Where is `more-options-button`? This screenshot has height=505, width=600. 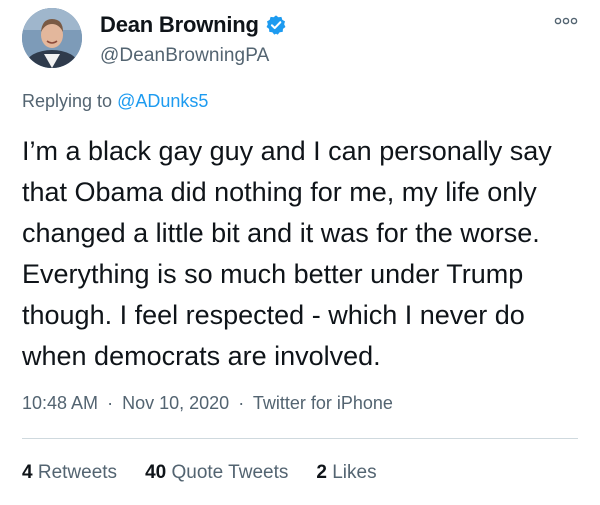 more-options-button is located at coordinates (566, 21).